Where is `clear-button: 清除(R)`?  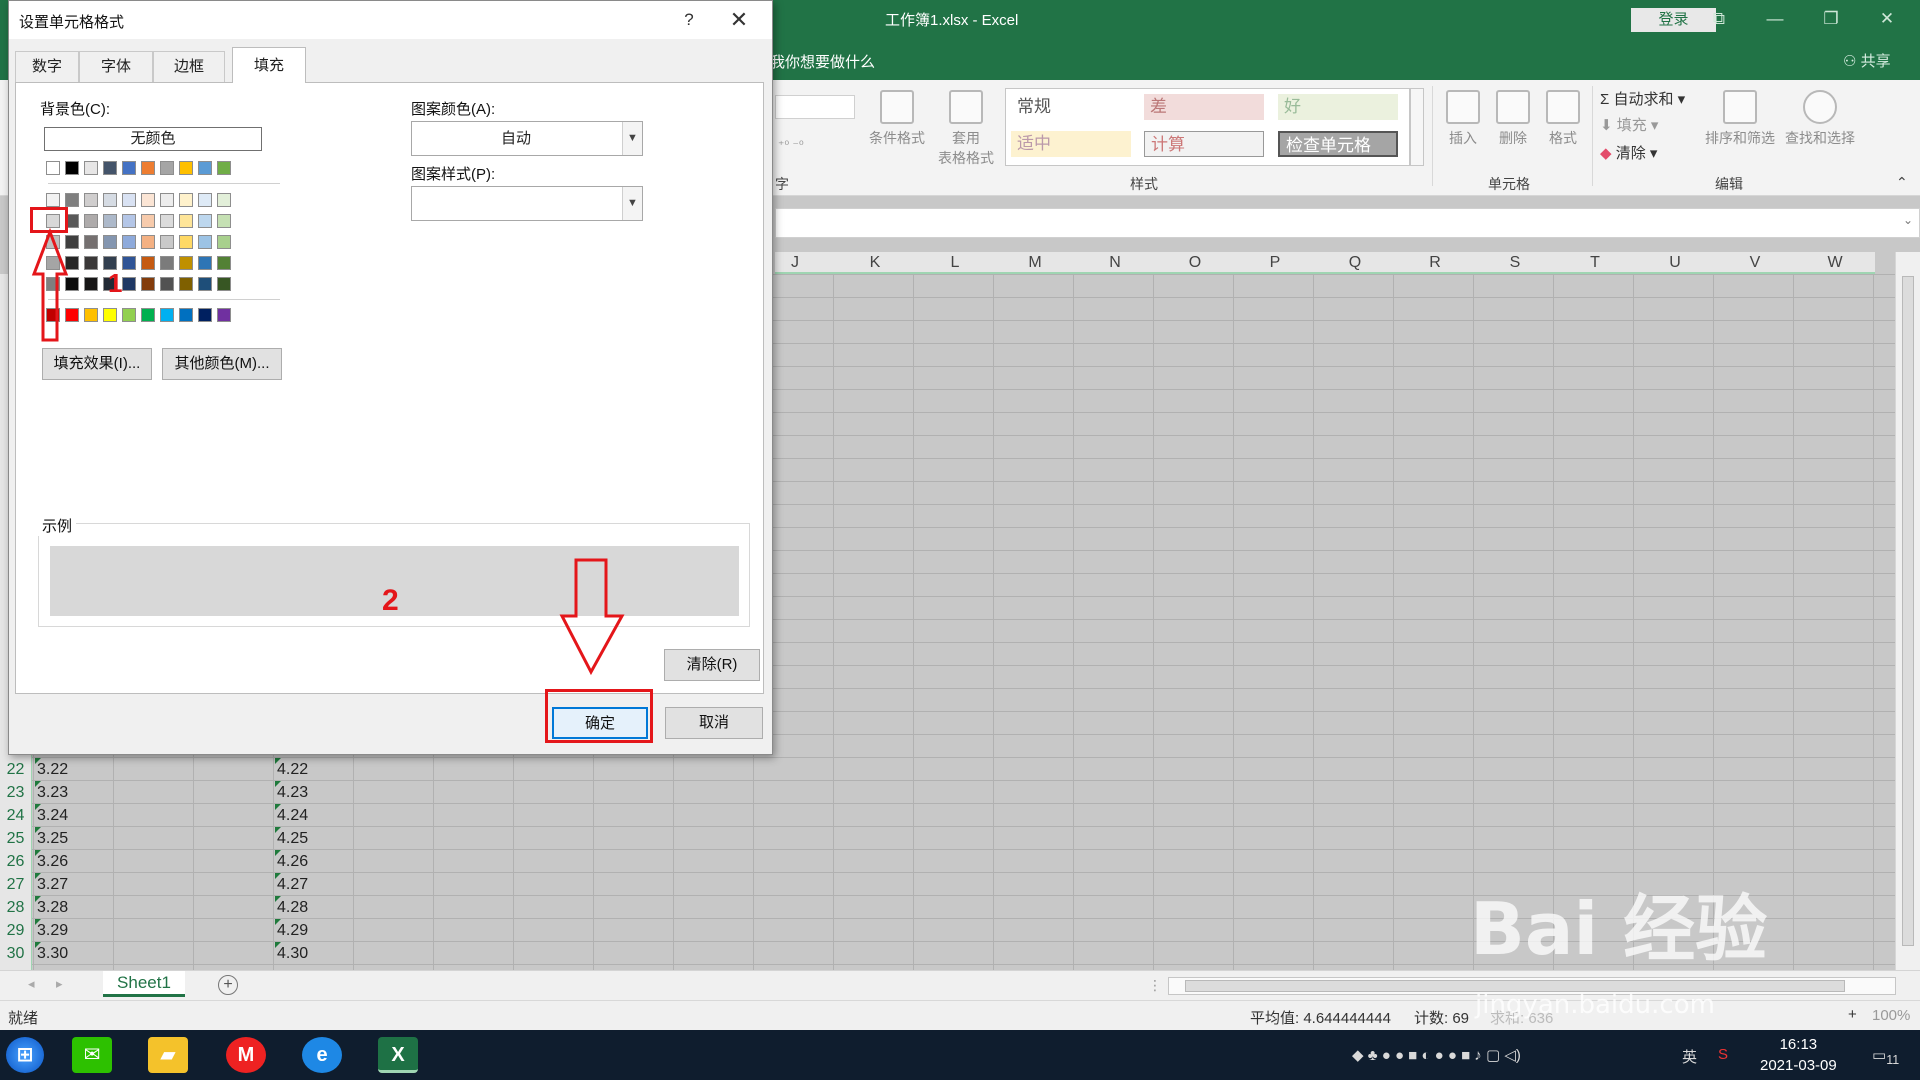
clear-button: 清除(R) is located at coordinates (712, 665).